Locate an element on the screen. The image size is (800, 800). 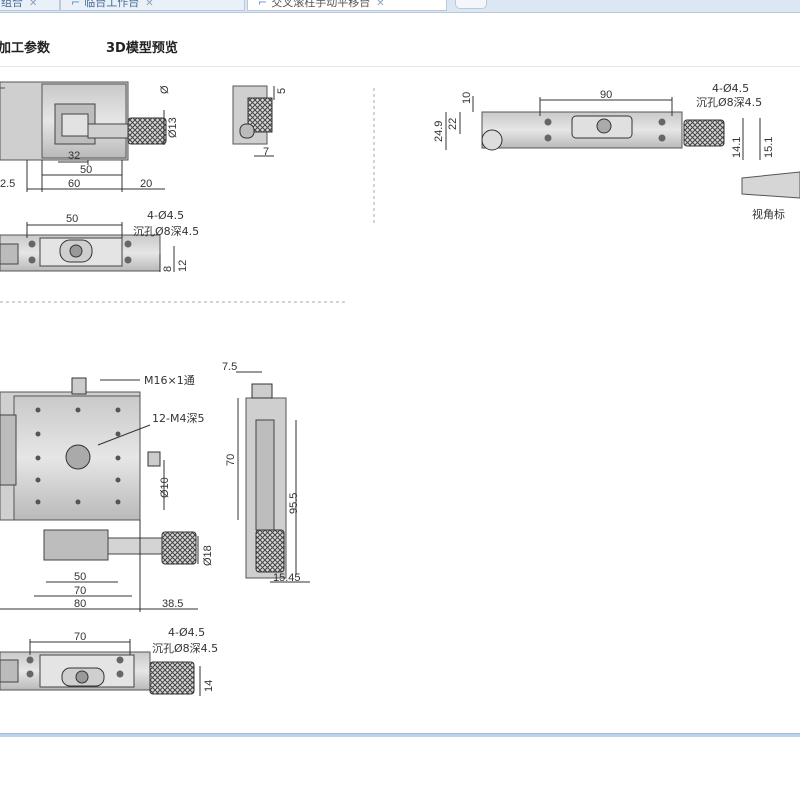
dim-95-5: 95.5 is located at coordinates (294, 503).